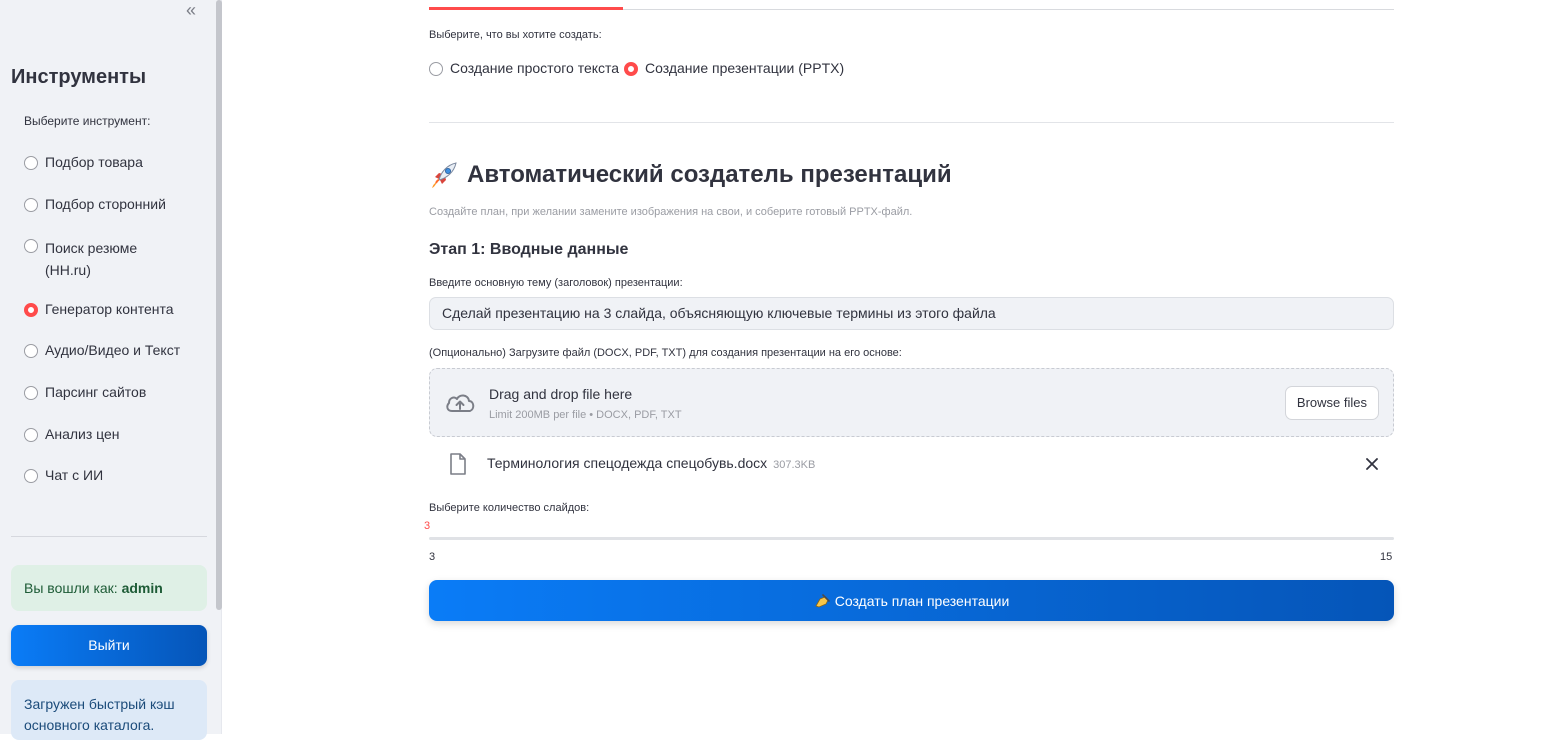 The height and width of the screenshot is (740, 1560). What do you see at coordinates (109, 536) in the screenshot?
I see `sidebar-divider` at bounding box center [109, 536].